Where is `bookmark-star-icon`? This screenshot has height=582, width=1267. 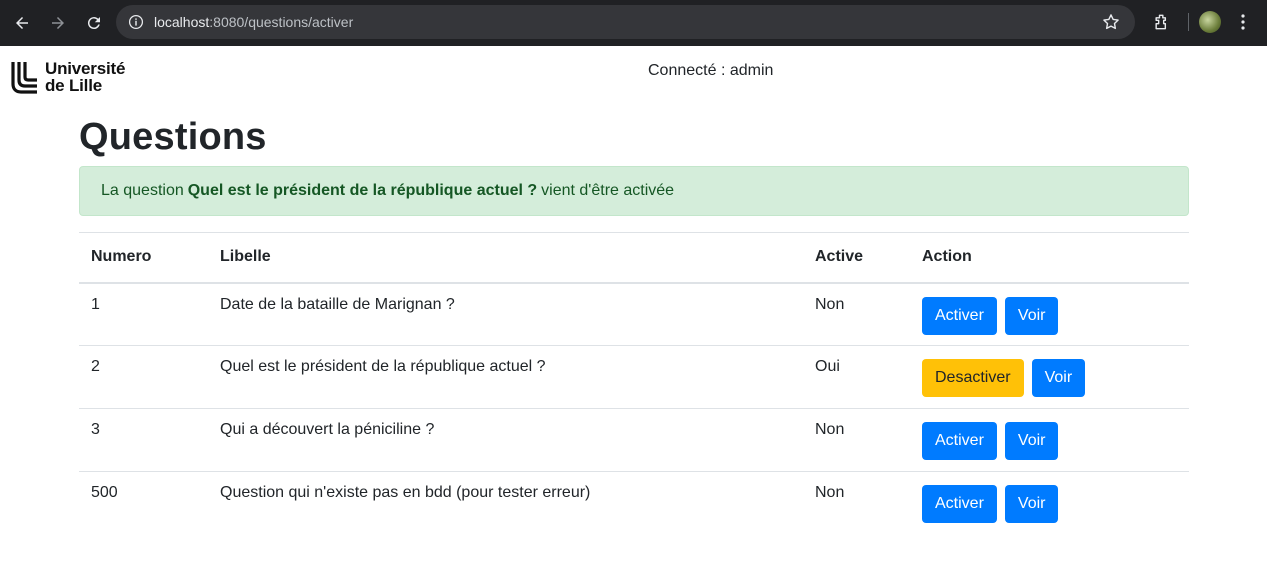
bookmark-star-icon is located at coordinates (1111, 22).